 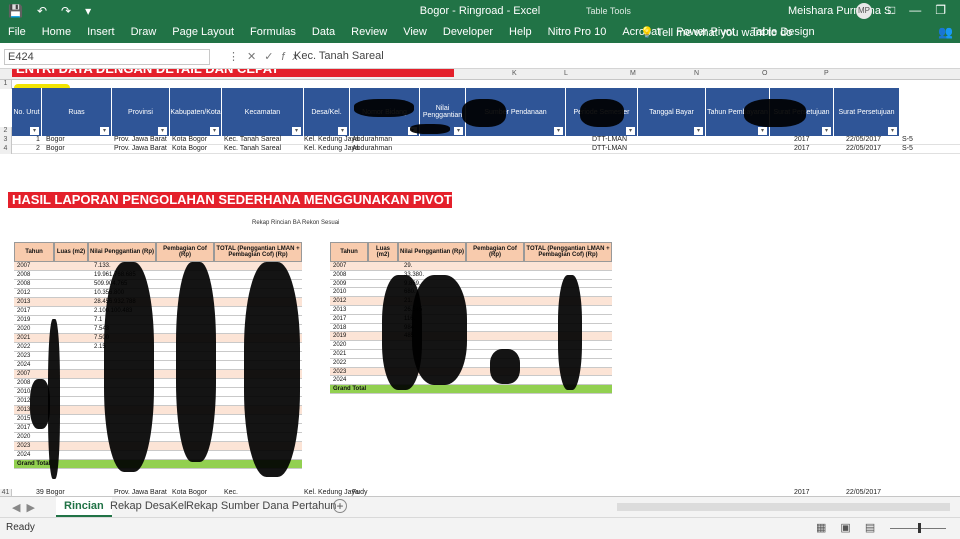 I want to click on ribbon-tab-developer: Developer, so click(x=468, y=32).